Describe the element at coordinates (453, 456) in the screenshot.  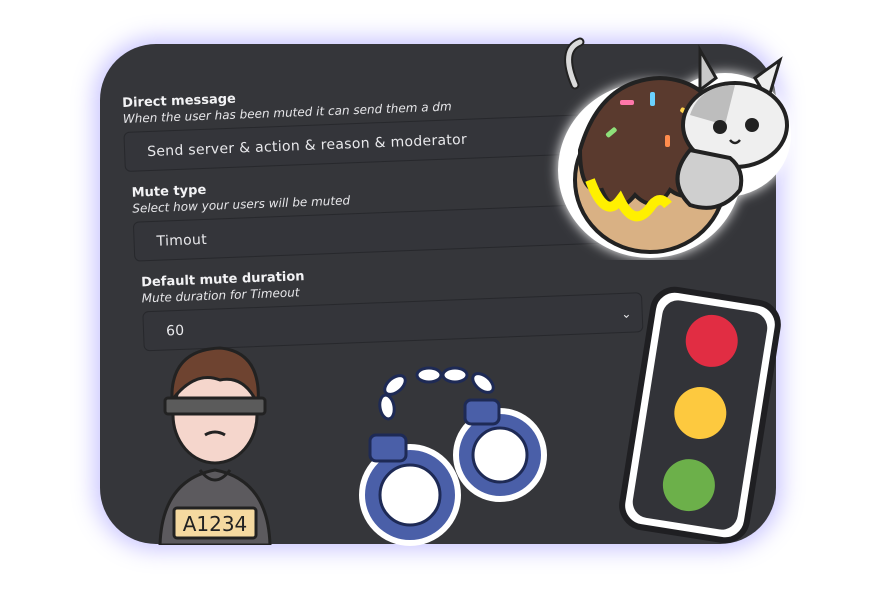
I see `handcuffs-sticker` at that location.